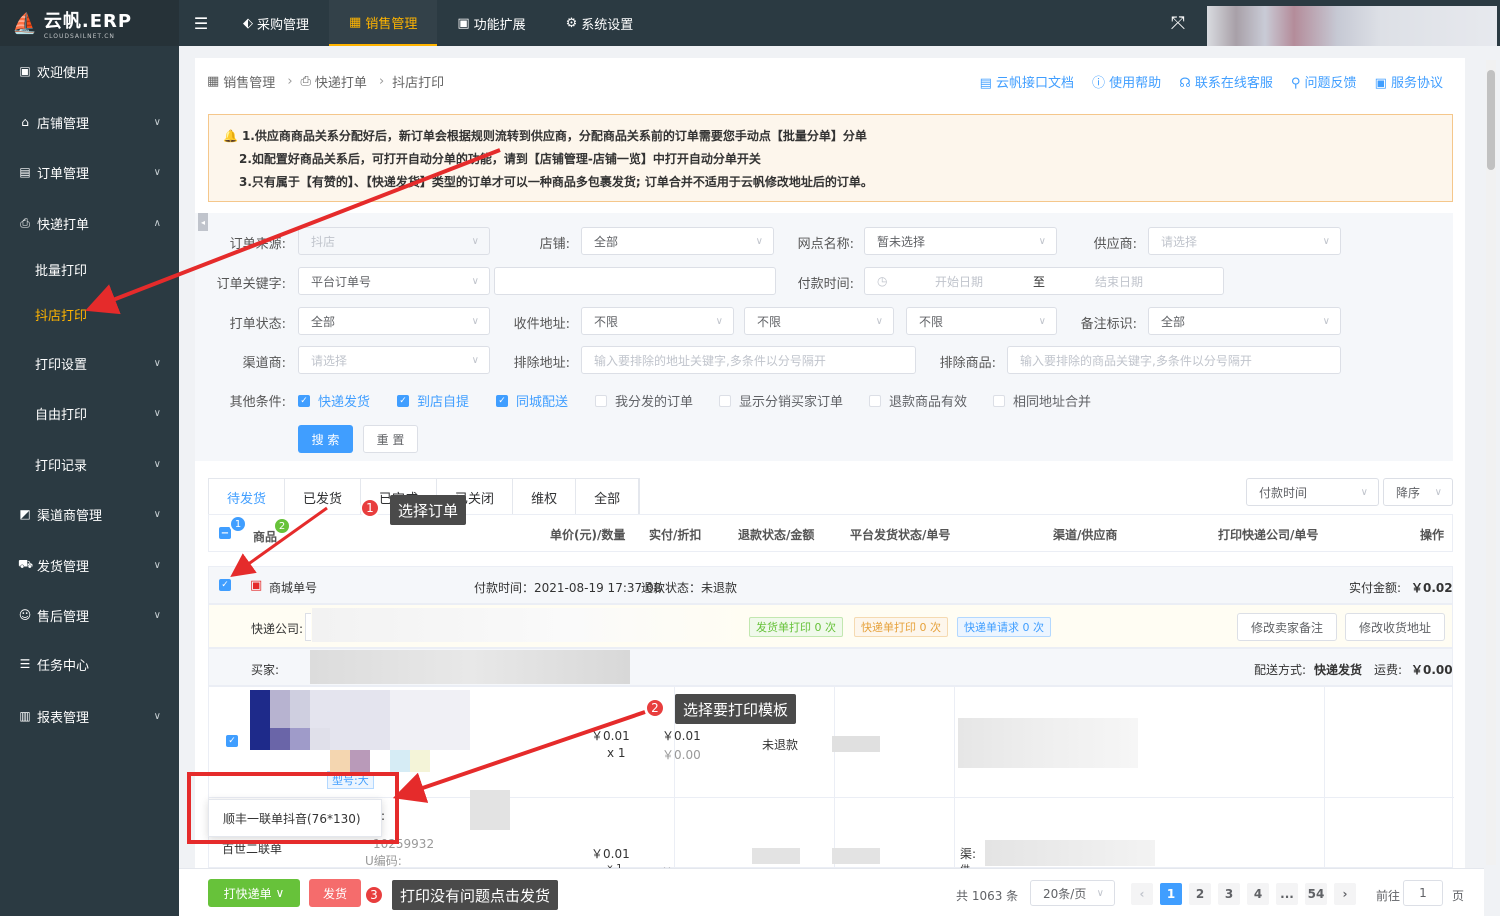 The height and width of the screenshot is (916, 1500). Describe the element at coordinates (89, 664) in the screenshot. I see `sidebar-item-tasks: ☰ 任务中心` at that location.